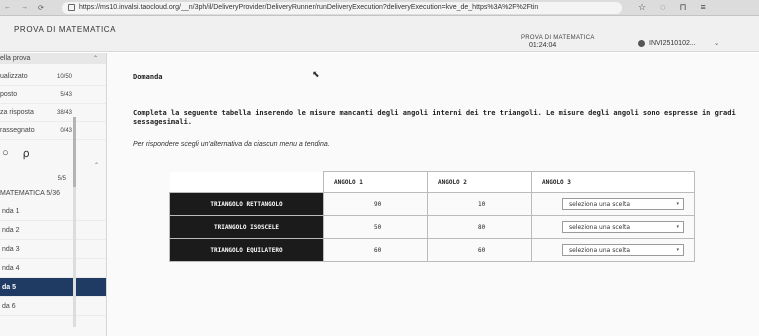 The width and height of the screenshot is (759, 336). What do you see at coordinates (64, 112) in the screenshot?
I see `stat-value: 38/43` at bounding box center [64, 112].